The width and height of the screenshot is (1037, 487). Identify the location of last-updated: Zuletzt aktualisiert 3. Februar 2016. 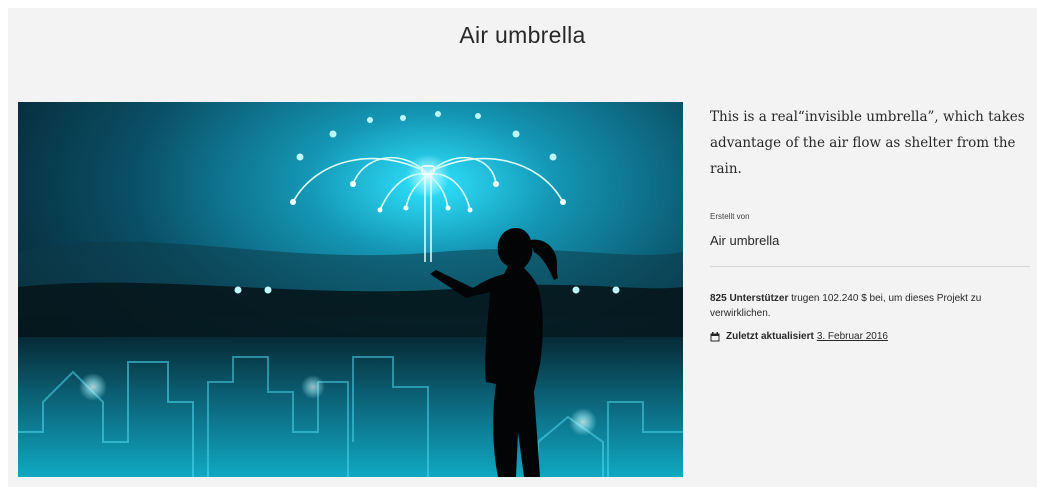
(870, 336).